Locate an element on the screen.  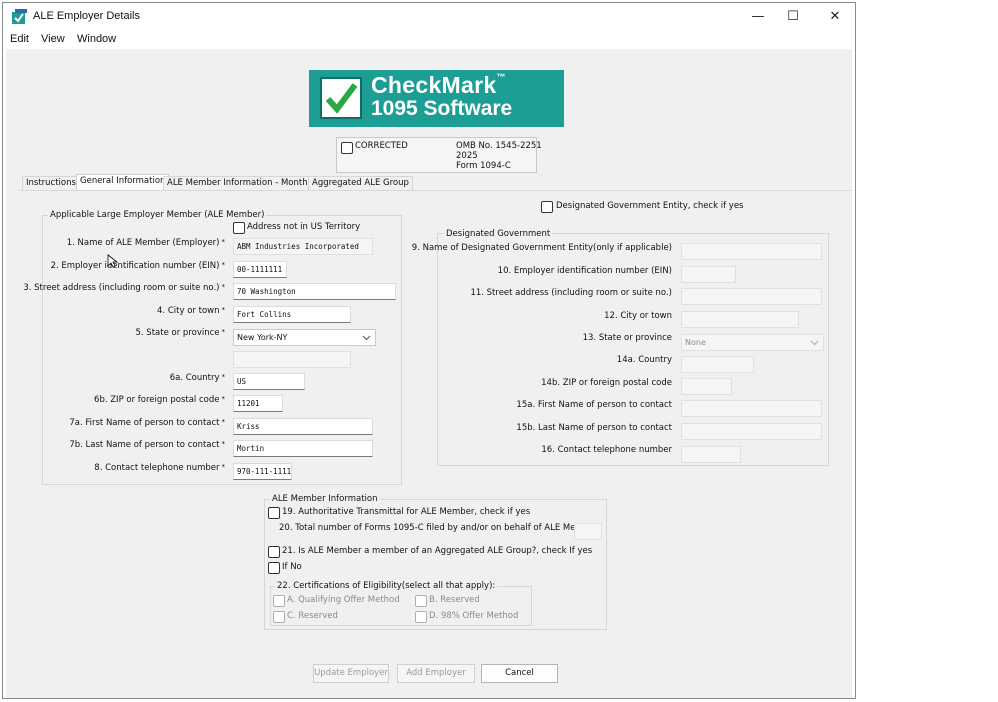
ale-first-name-input: Kriss is located at coordinates (303, 426).